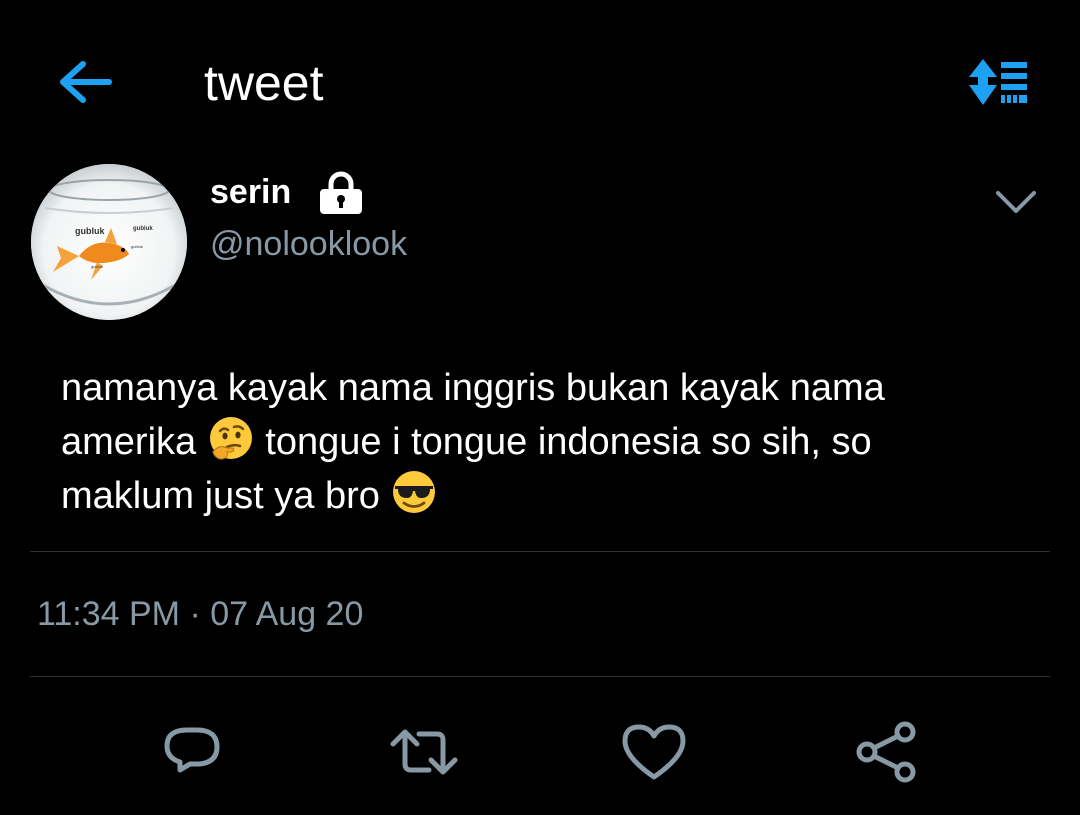 The width and height of the screenshot is (1080, 815). I want to click on like-icon, so click(654, 752).